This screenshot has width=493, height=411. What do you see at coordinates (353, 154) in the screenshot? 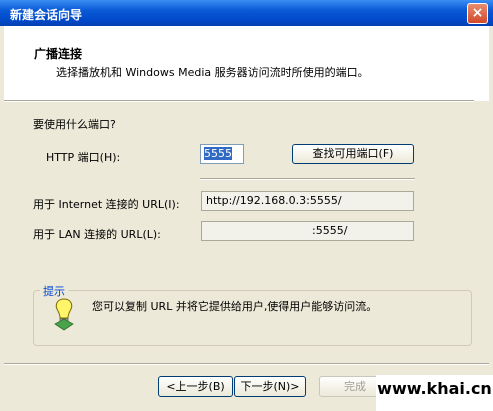
I see `find-port-button: 查找可用端口(F)` at bounding box center [353, 154].